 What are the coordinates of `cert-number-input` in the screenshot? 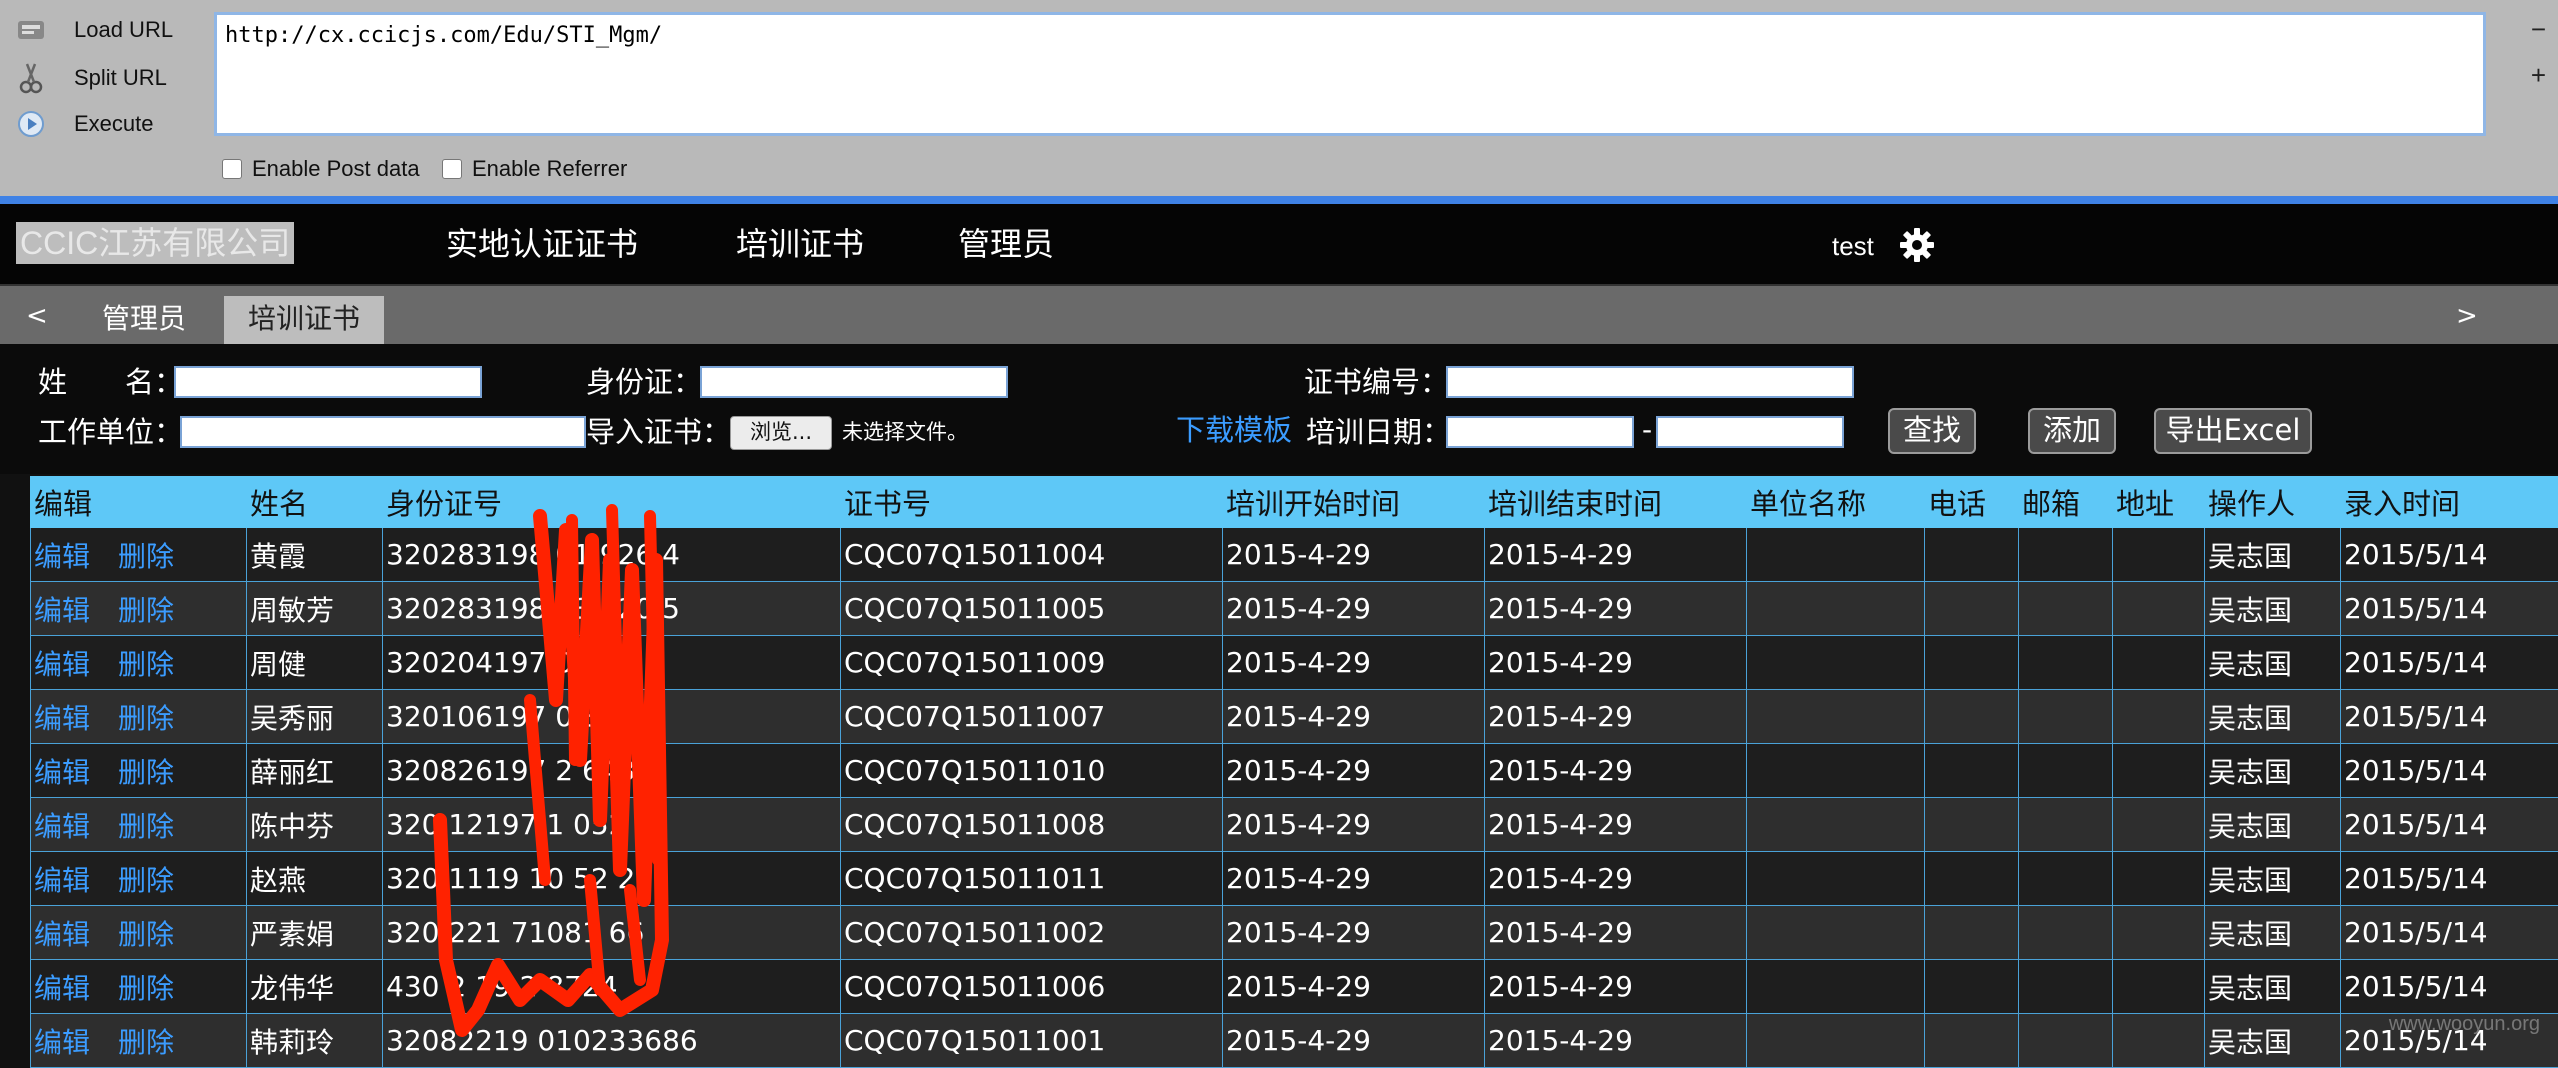 It's located at (1650, 382).